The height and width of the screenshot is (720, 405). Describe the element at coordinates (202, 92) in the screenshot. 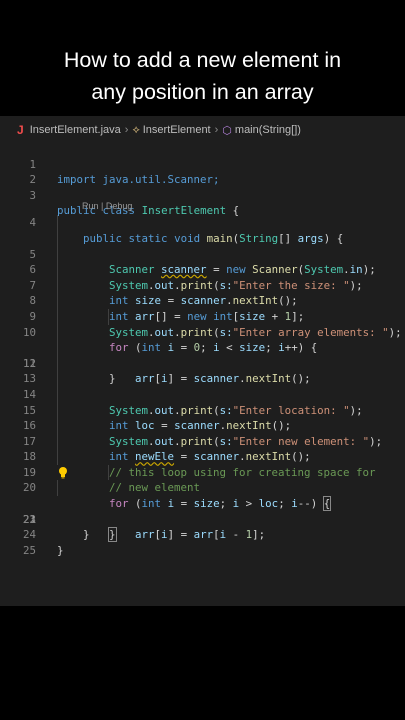

I see `caption-line-2: any position in an array` at that location.